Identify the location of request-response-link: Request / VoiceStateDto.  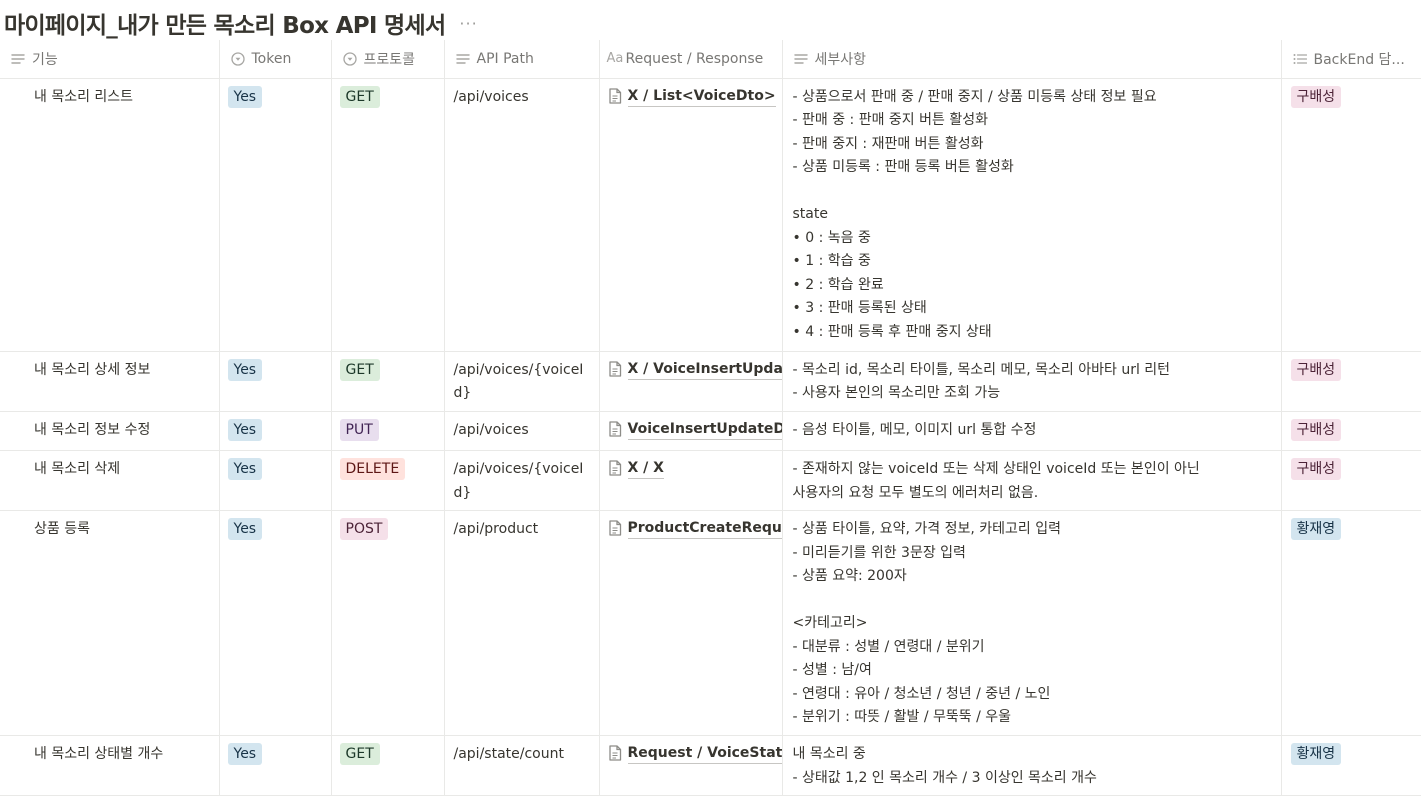
(694, 753).